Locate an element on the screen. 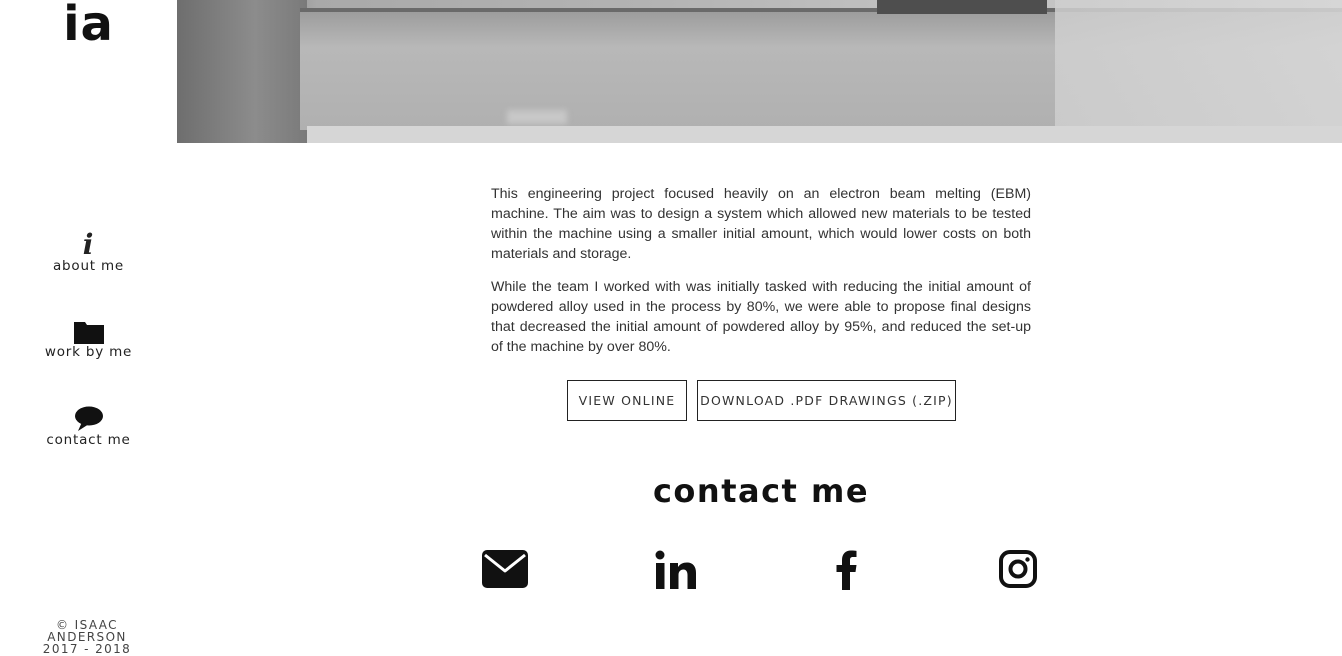  banner-dark-block is located at coordinates (962, 7).